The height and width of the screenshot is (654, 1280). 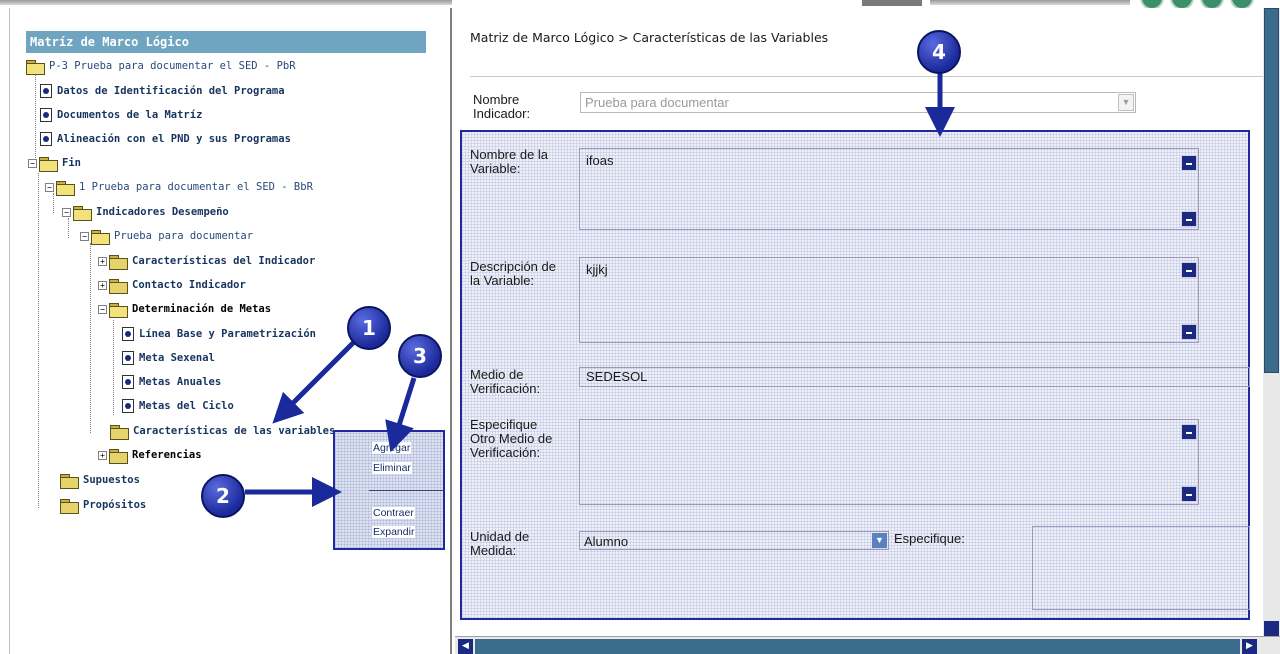 I want to click on otro-medio-textarea, so click(x=889, y=462).